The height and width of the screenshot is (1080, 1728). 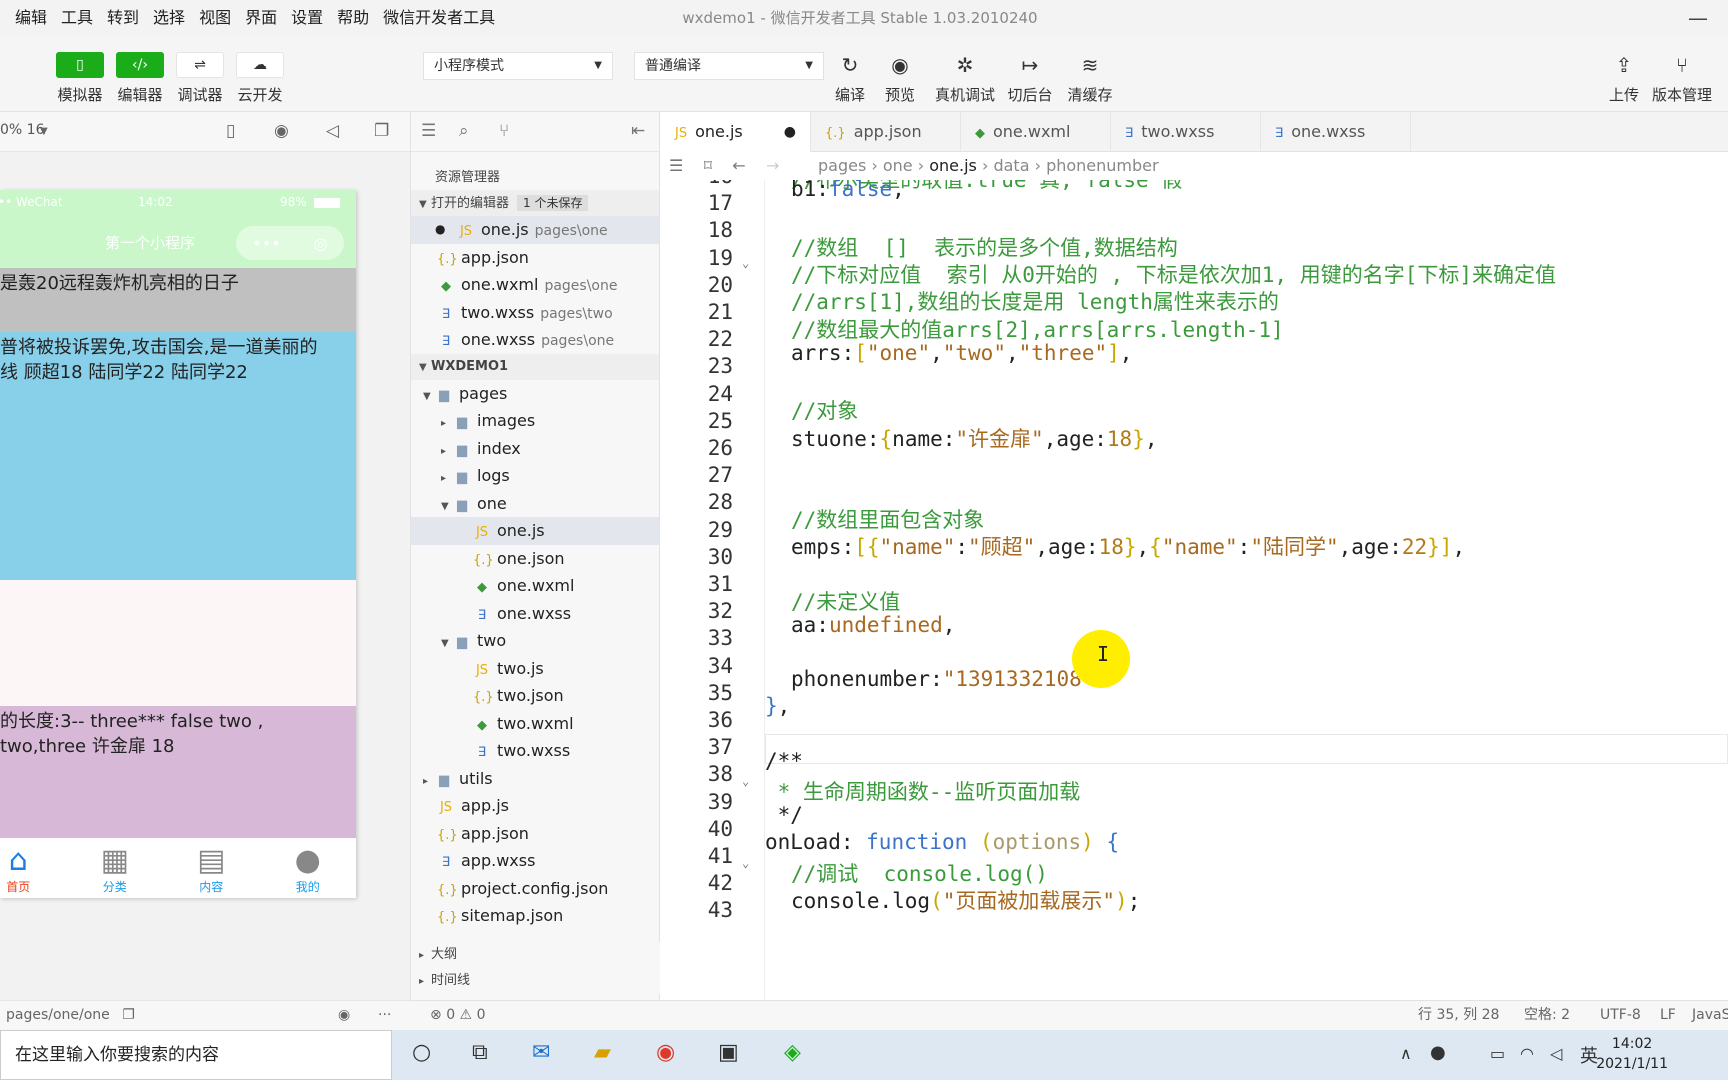 What do you see at coordinates (738, 165) in the screenshot?
I see `back-icon: ←` at bounding box center [738, 165].